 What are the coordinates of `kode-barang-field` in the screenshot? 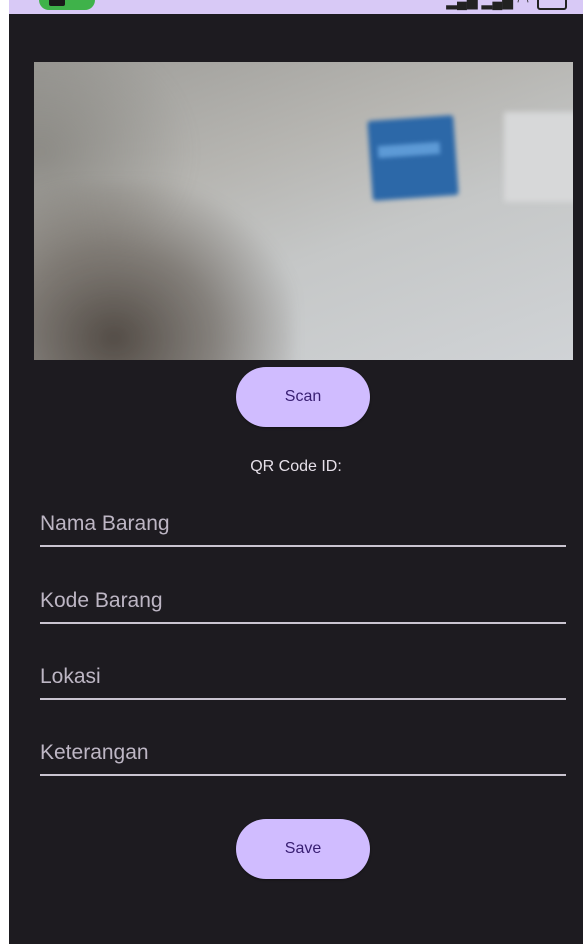 It's located at (303, 604).